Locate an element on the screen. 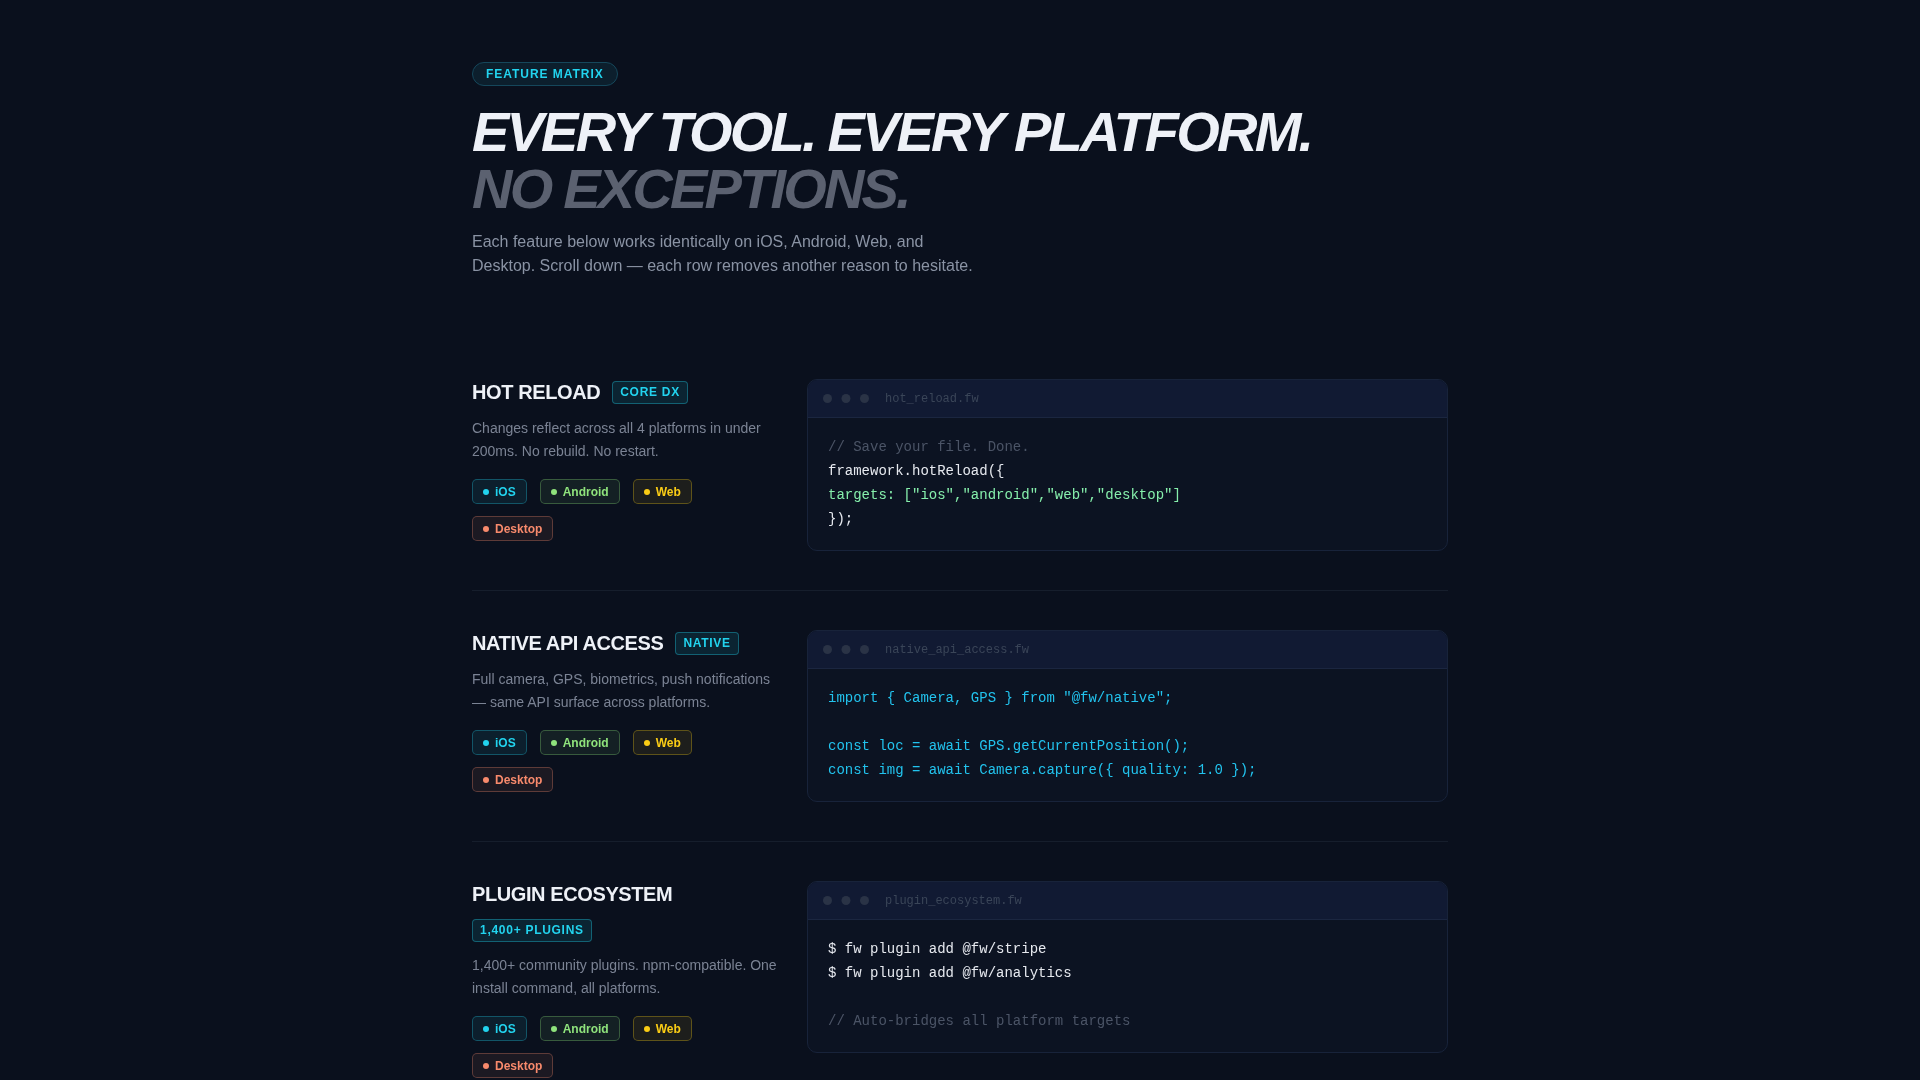 The image size is (1920, 1080). code-line: const img = await Camera.capture({ quality: 1.0 }); is located at coordinates (1042, 770).